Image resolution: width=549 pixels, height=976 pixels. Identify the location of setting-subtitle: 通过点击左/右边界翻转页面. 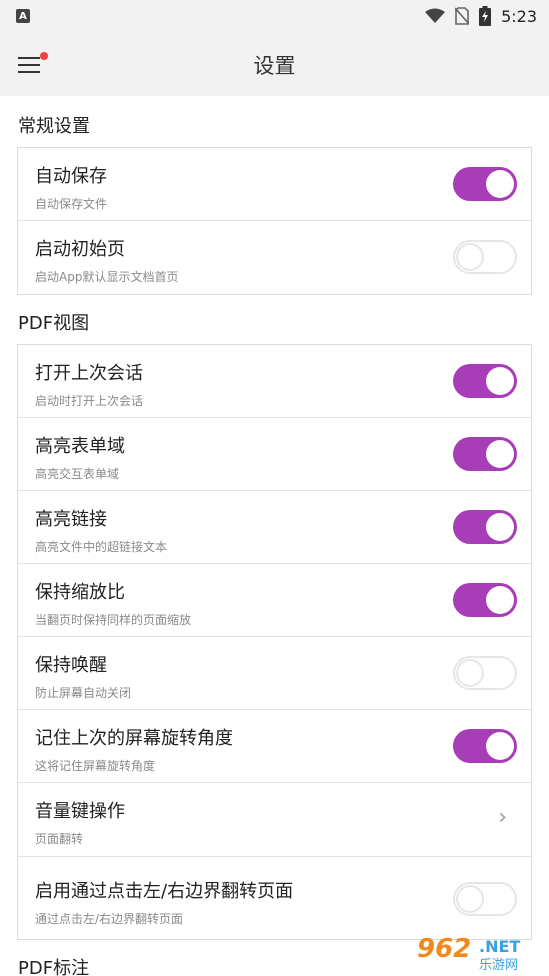
(109, 919).